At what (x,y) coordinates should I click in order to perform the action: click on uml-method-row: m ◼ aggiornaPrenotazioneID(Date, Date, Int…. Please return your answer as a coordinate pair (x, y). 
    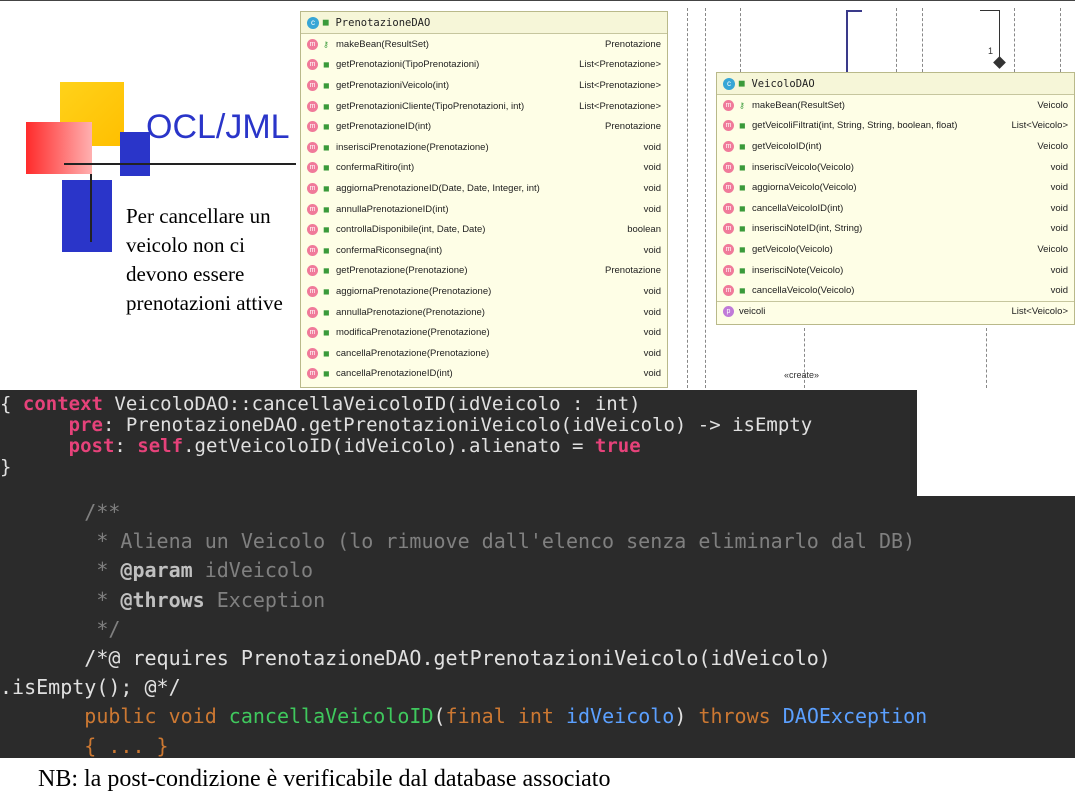
    Looking at the image, I should click on (484, 188).